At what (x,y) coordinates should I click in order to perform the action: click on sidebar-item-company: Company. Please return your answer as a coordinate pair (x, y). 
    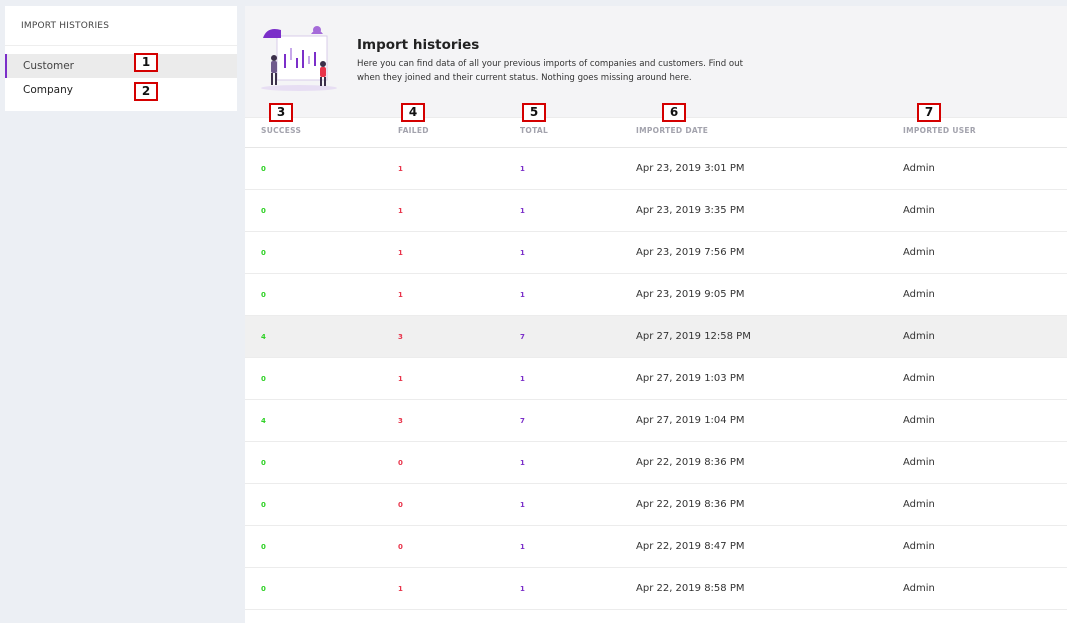
    Looking at the image, I should click on (121, 90).